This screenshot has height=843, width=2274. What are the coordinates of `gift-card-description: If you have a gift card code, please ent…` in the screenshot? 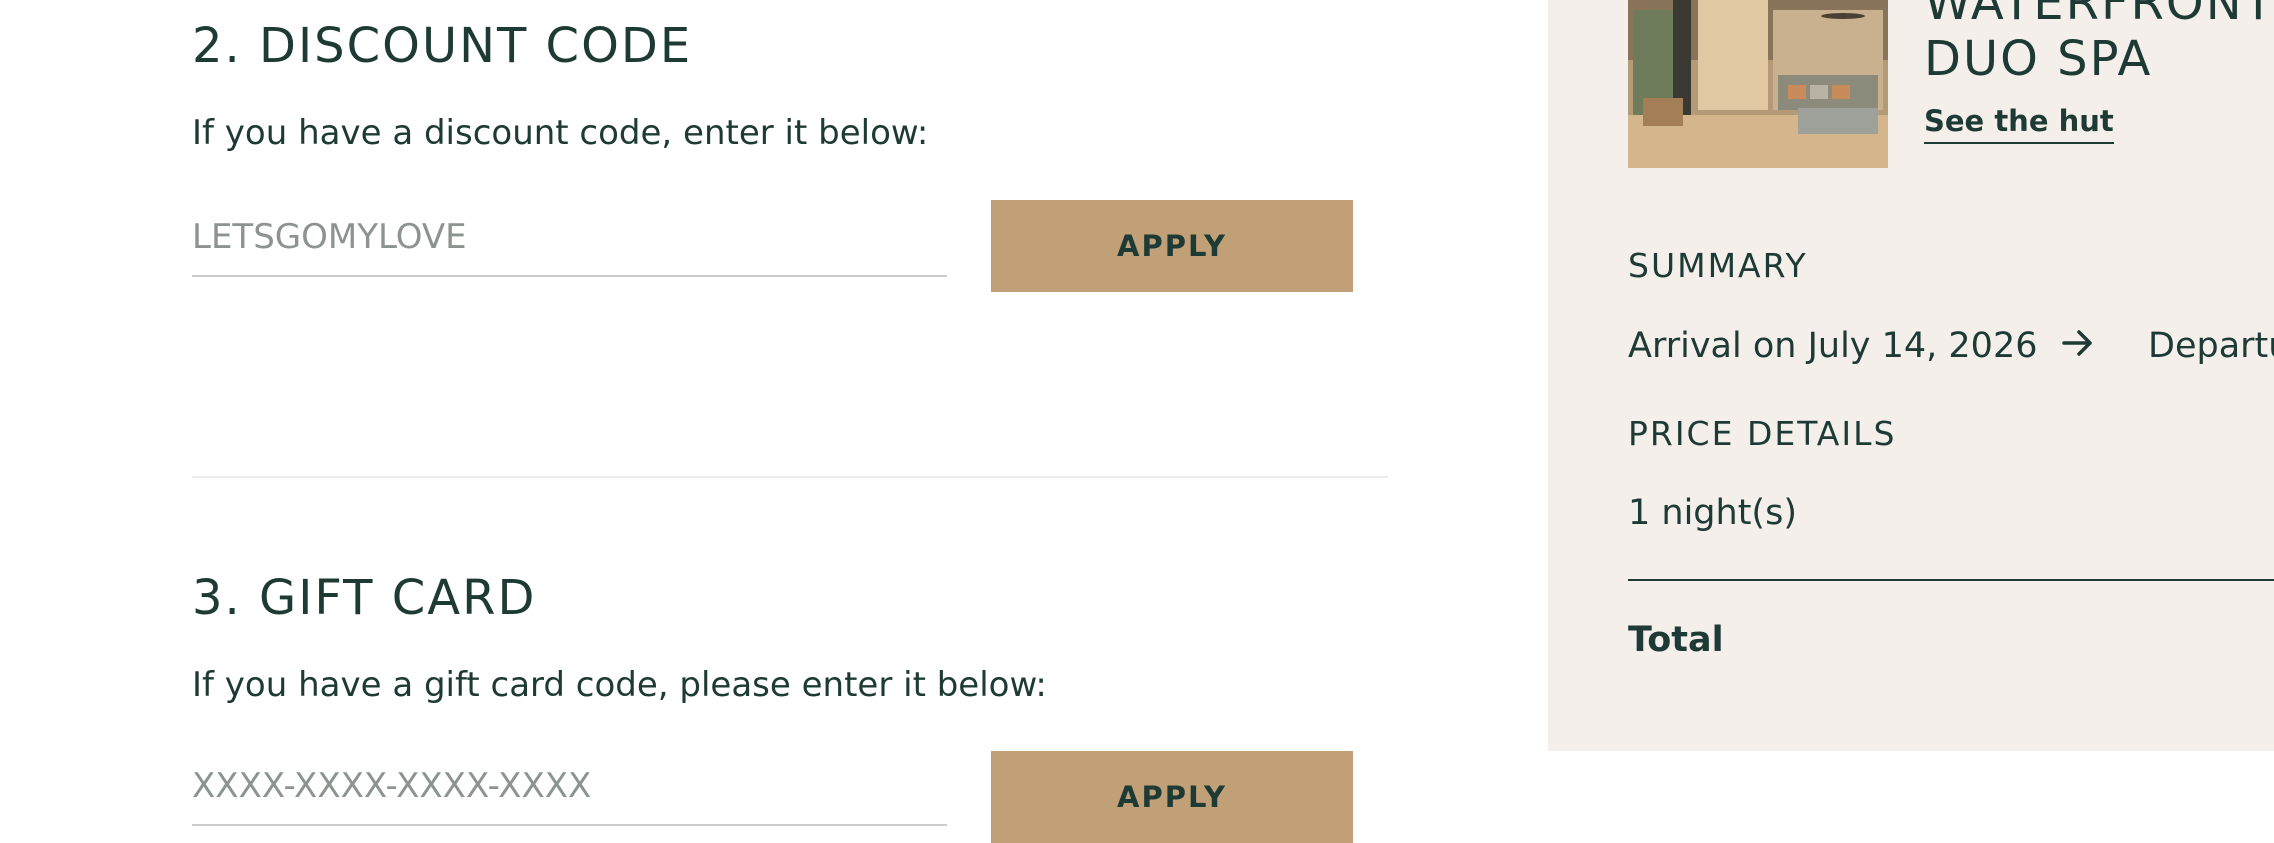 It's located at (619, 685).